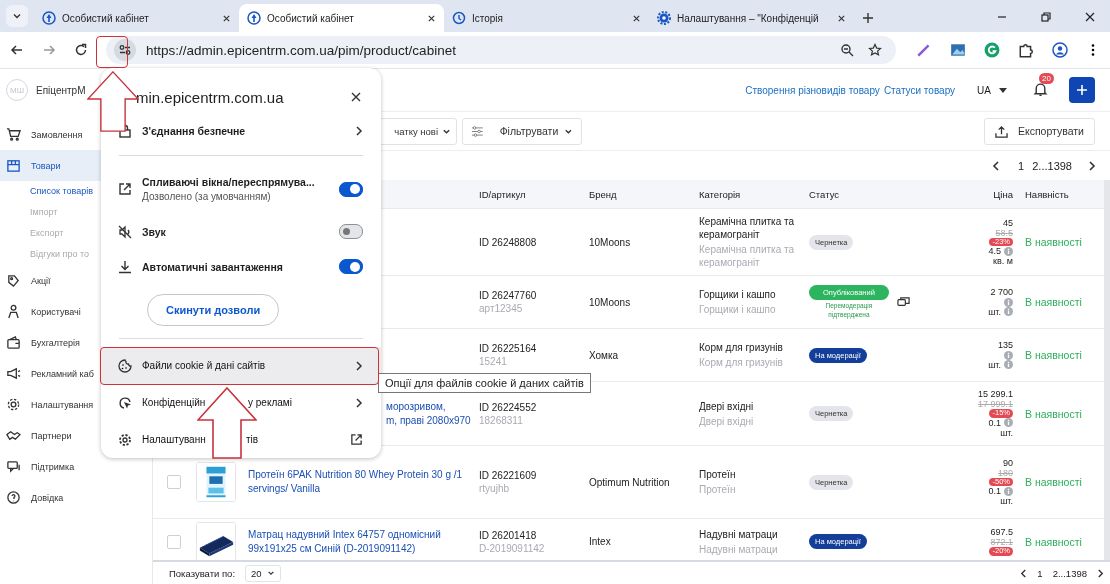 The width and height of the screenshot is (1110, 584). What do you see at coordinates (512, 548) in the screenshot?
I see `article-number: D-2019091142` at bounding box center [512, 548].